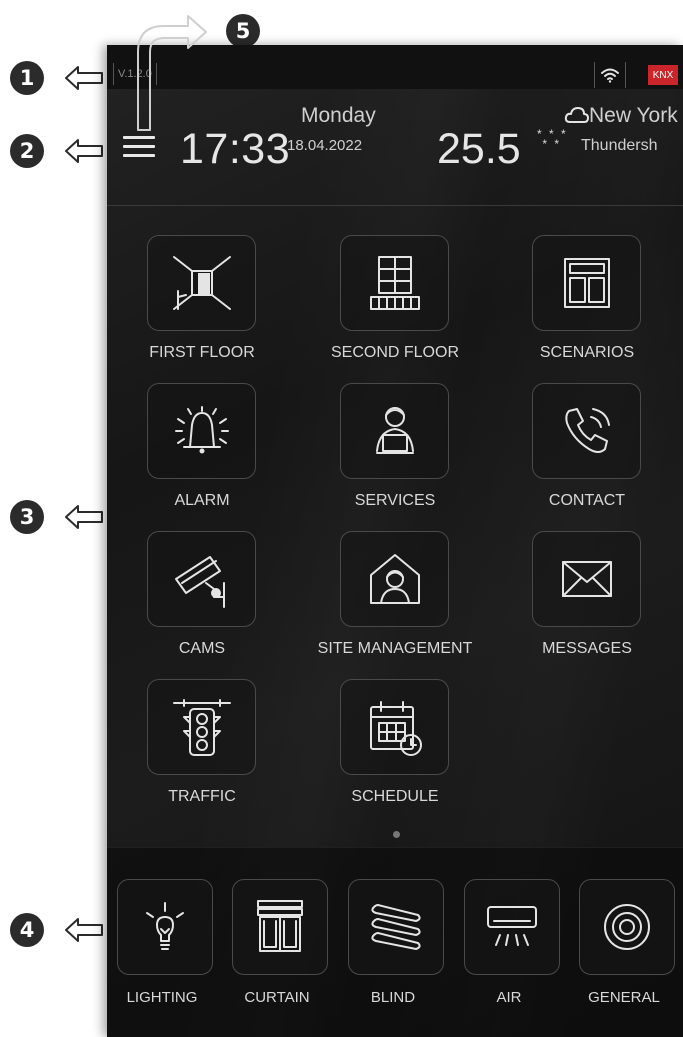 This screenshot has height=1037, width=683. Describe the element at coordinates (338, 115) in the screenshot. I see `weekday: Monday` at that location.